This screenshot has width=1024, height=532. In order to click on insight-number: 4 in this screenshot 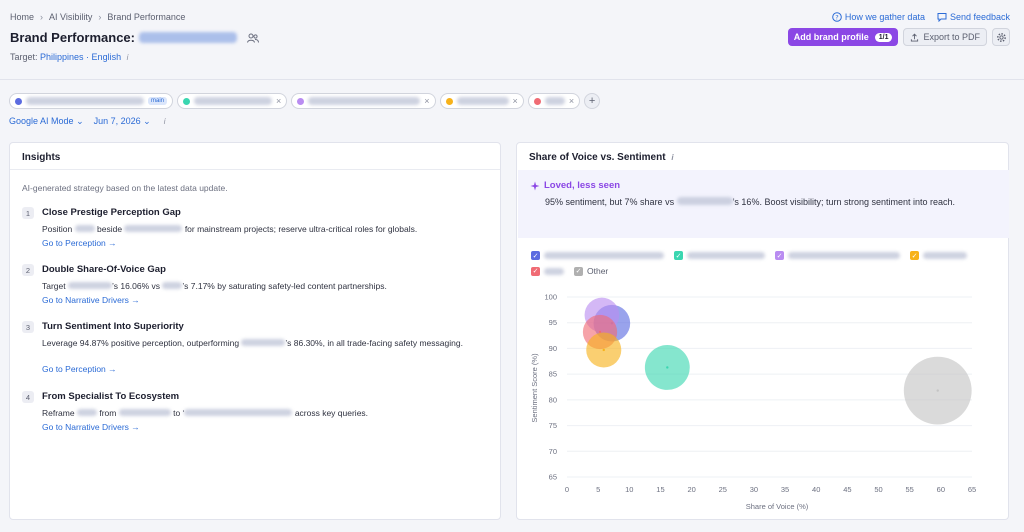, I will do `click(28, 397)`.